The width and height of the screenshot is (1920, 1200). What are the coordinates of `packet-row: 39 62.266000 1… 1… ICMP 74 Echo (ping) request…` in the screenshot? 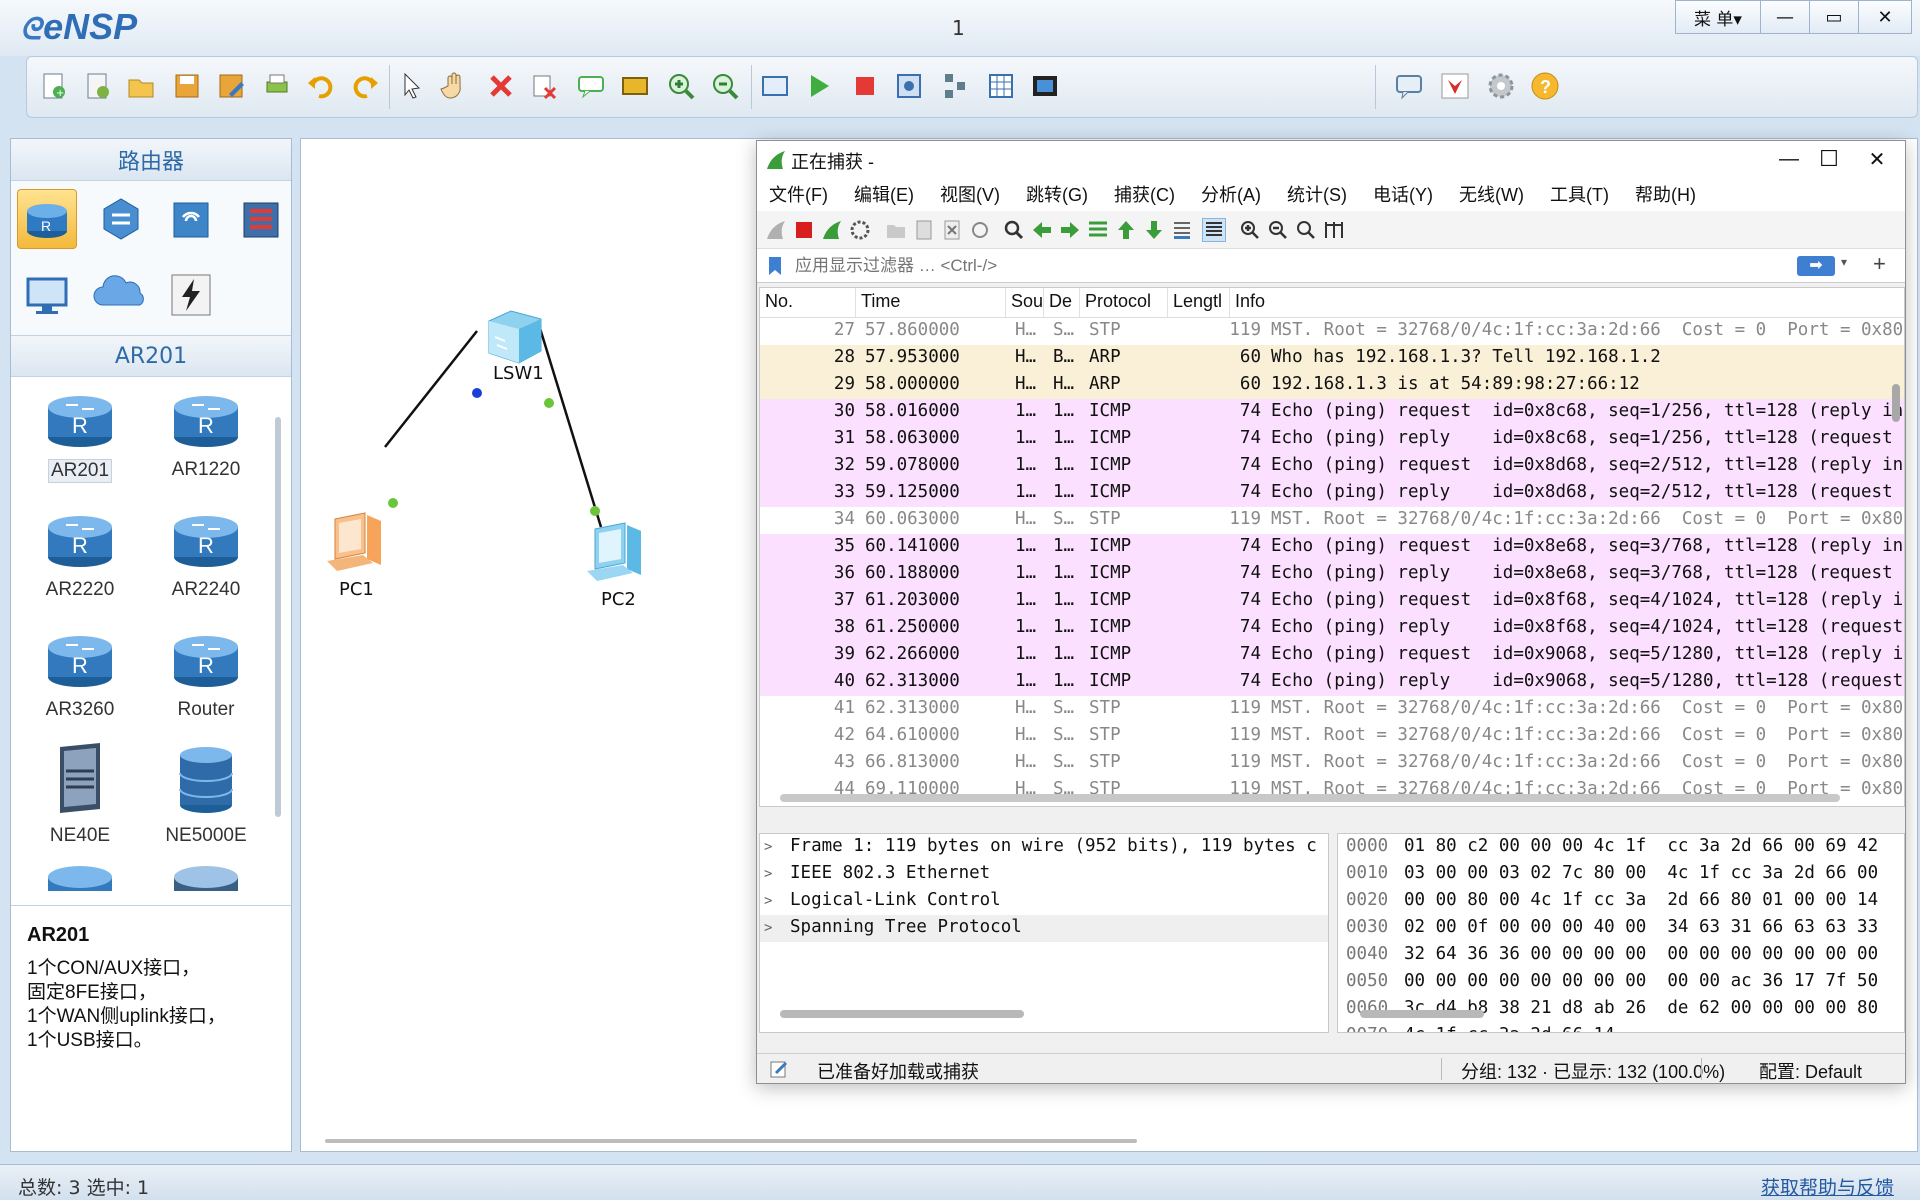 It's located at (1332, 655).